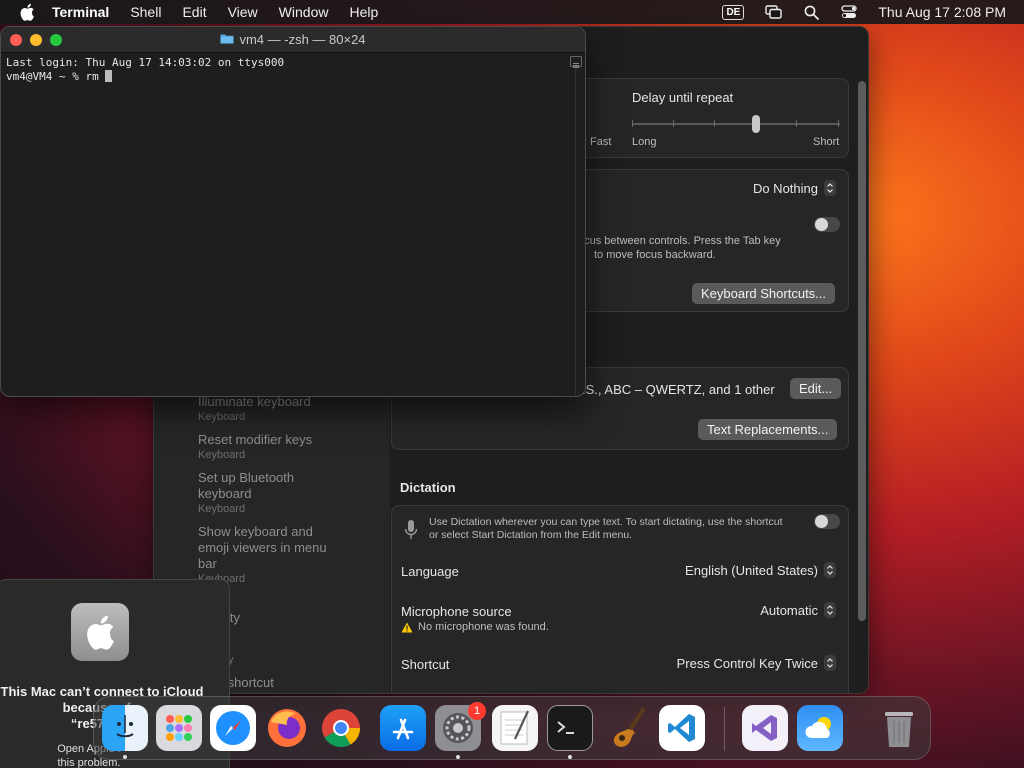  I want to click on menu-edit: Edit, so click(194, 12).